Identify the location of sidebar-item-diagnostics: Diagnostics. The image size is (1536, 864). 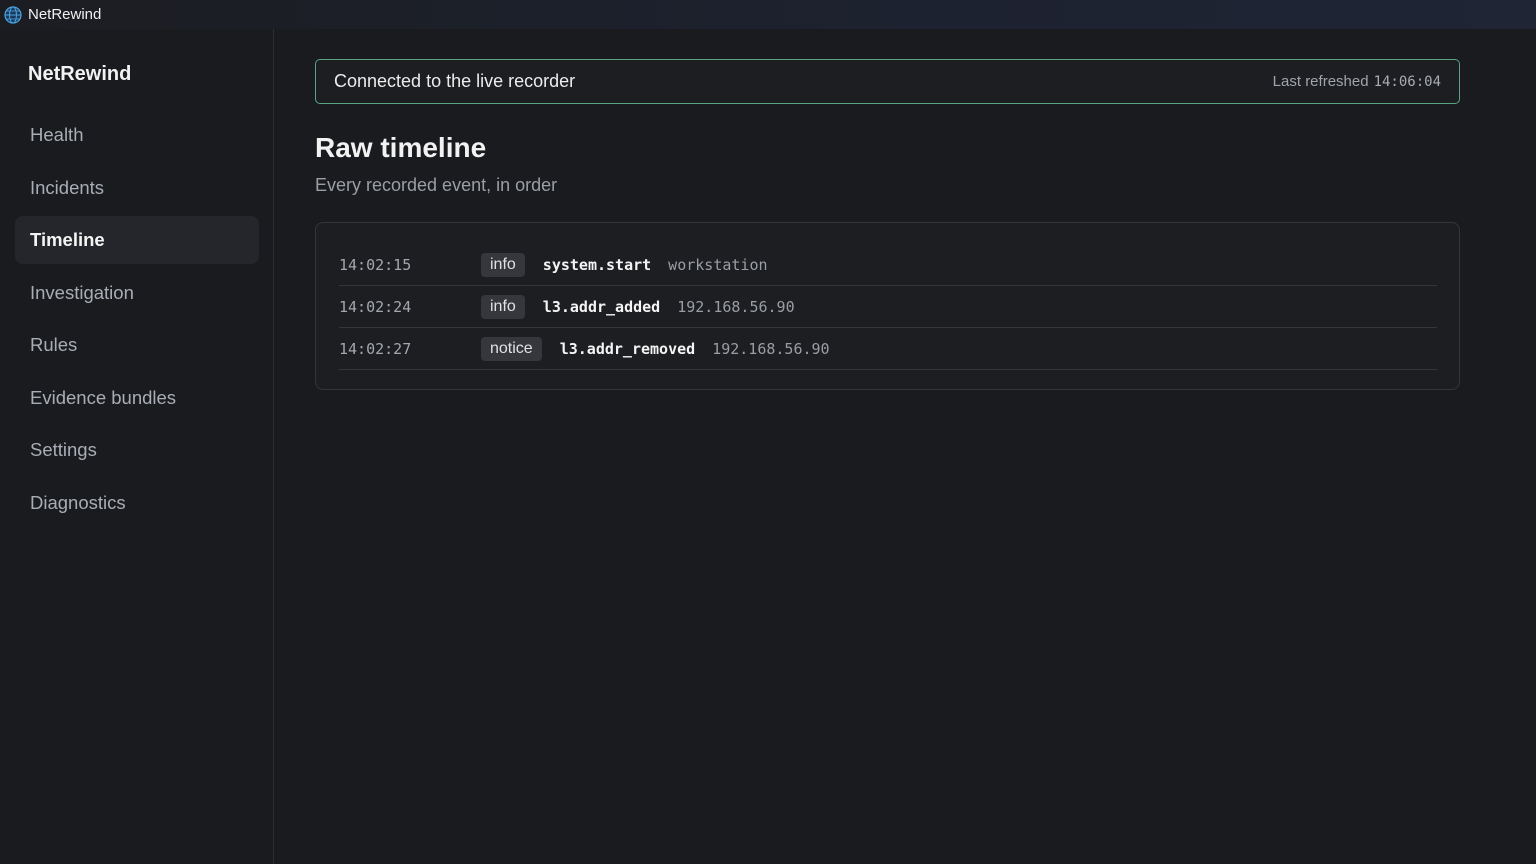
(137, 503).